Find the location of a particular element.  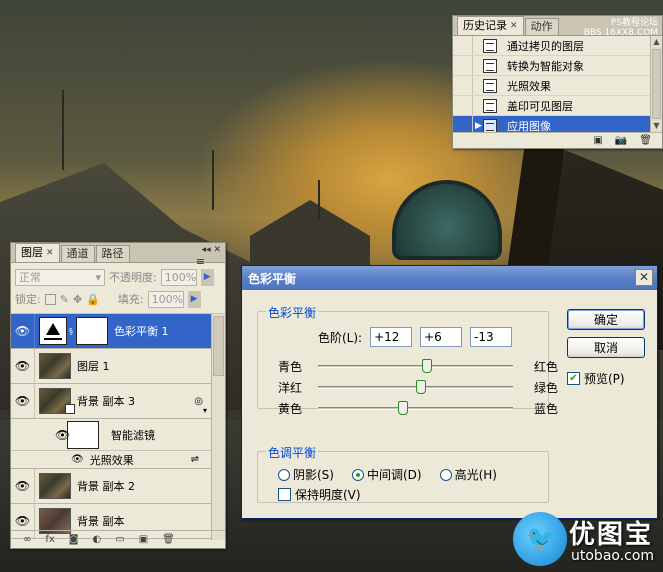

cyan-red-slider is located at coordinates (415, 365).